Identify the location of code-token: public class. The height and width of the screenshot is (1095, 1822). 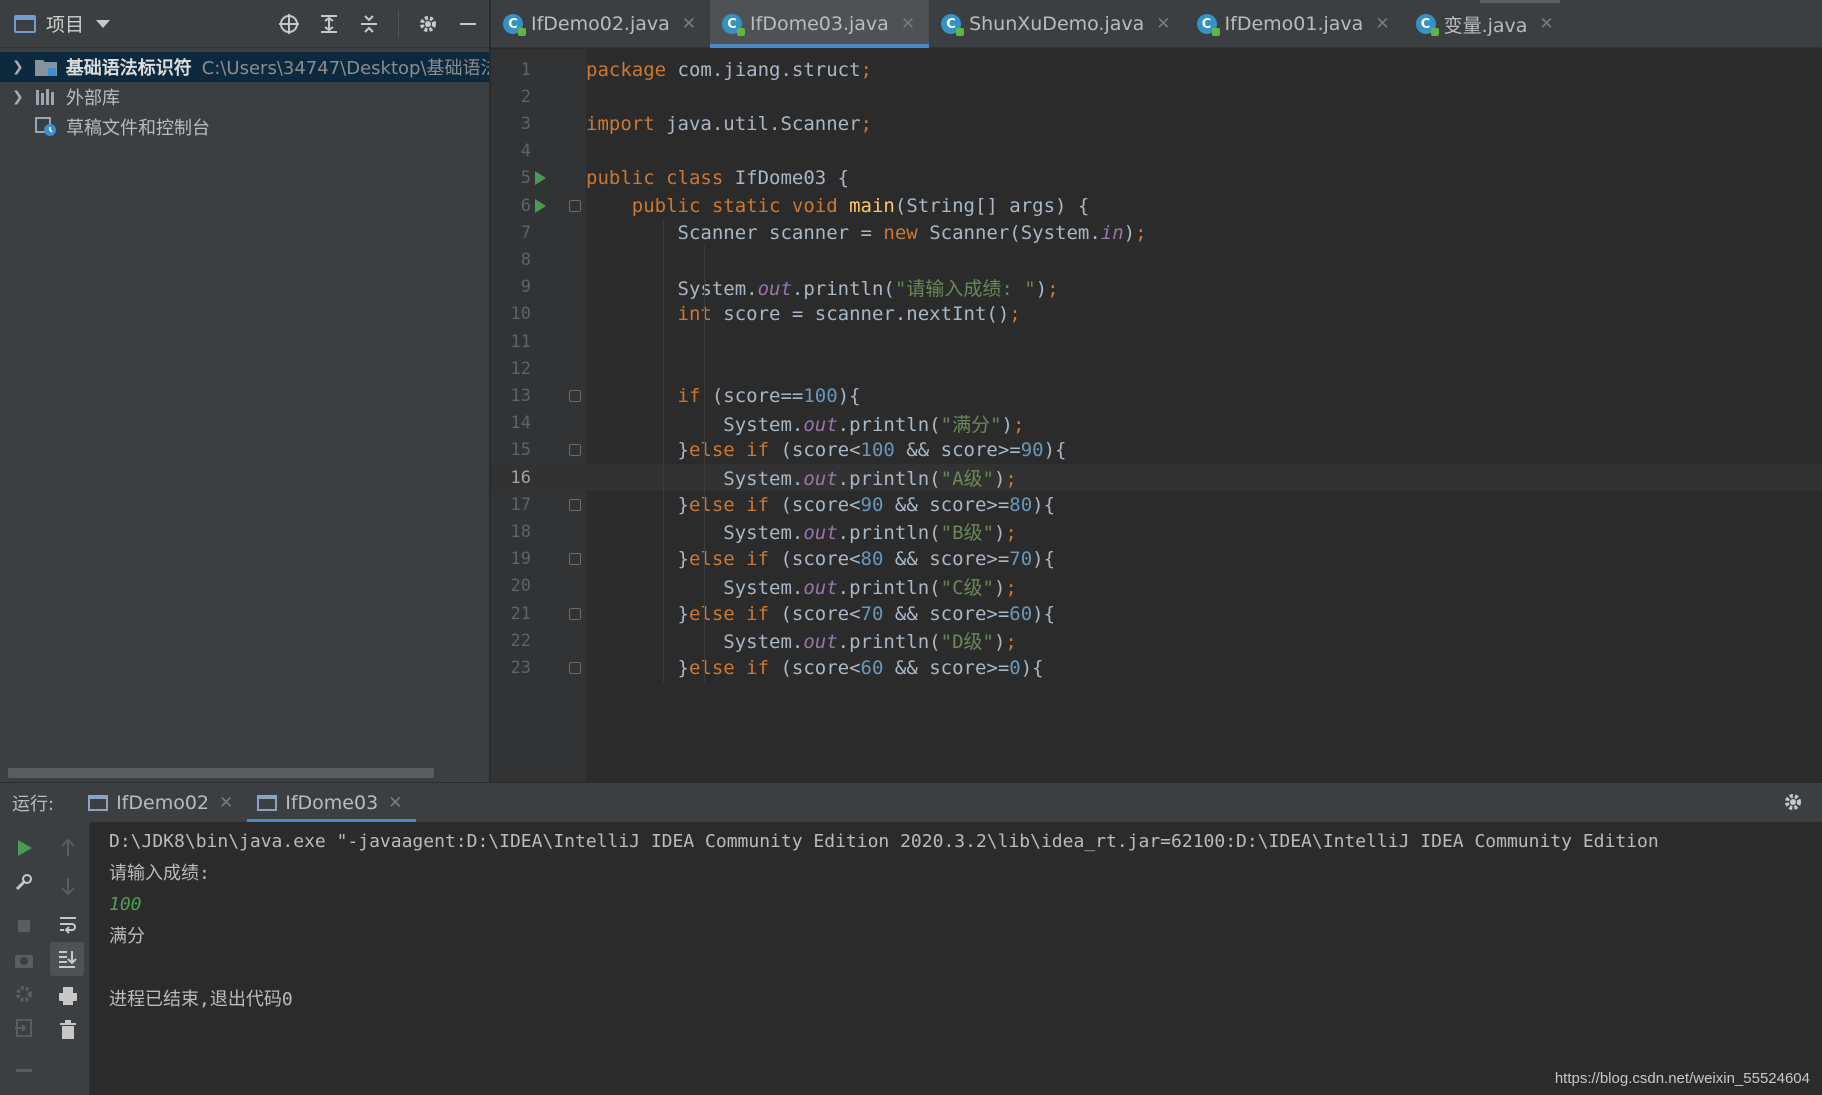
(660, 178).